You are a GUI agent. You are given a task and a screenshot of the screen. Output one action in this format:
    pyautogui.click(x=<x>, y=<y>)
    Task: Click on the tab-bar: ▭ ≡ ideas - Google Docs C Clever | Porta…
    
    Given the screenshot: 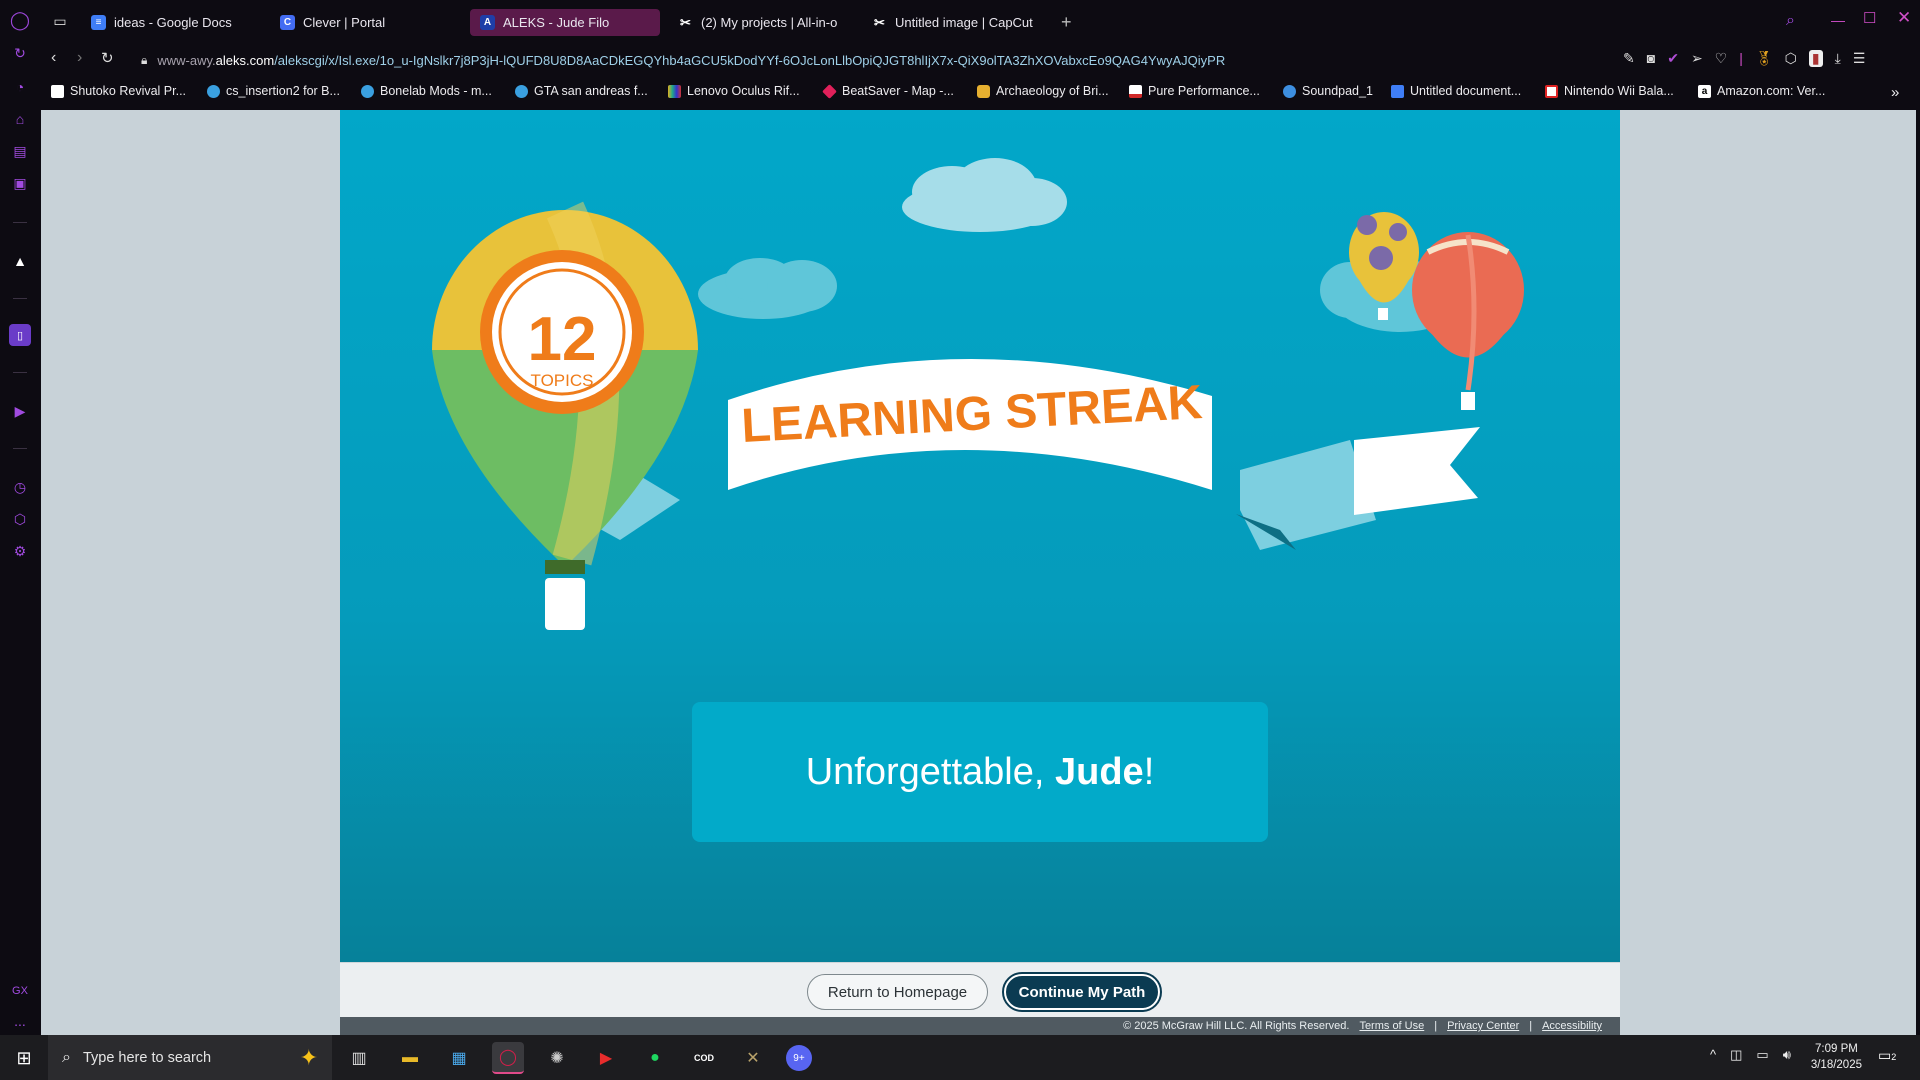 What is the action you would take?
    pyautogui.click(x=980, y=21)
    